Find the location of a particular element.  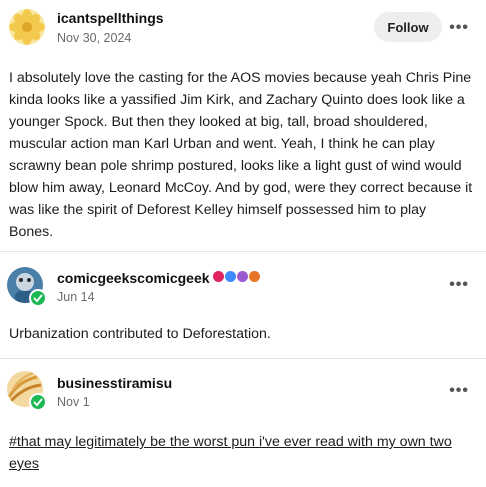

username: businesstiramisu is located at coordinates (114, 383).